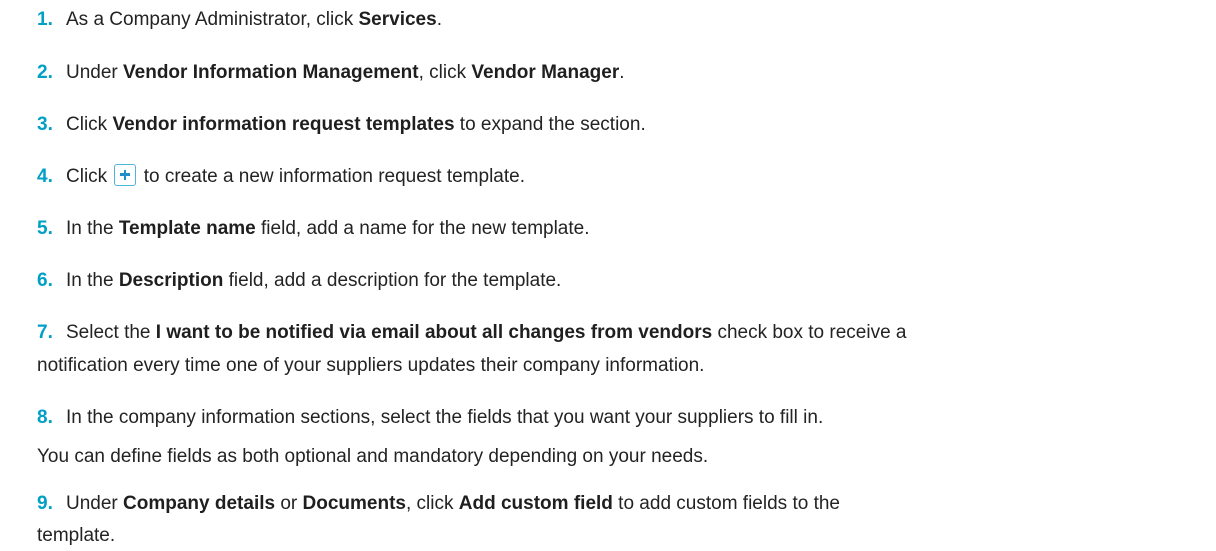 This screenshot has width=1216, height=551. I want to click on ui-term: Services, so click(397, 19).